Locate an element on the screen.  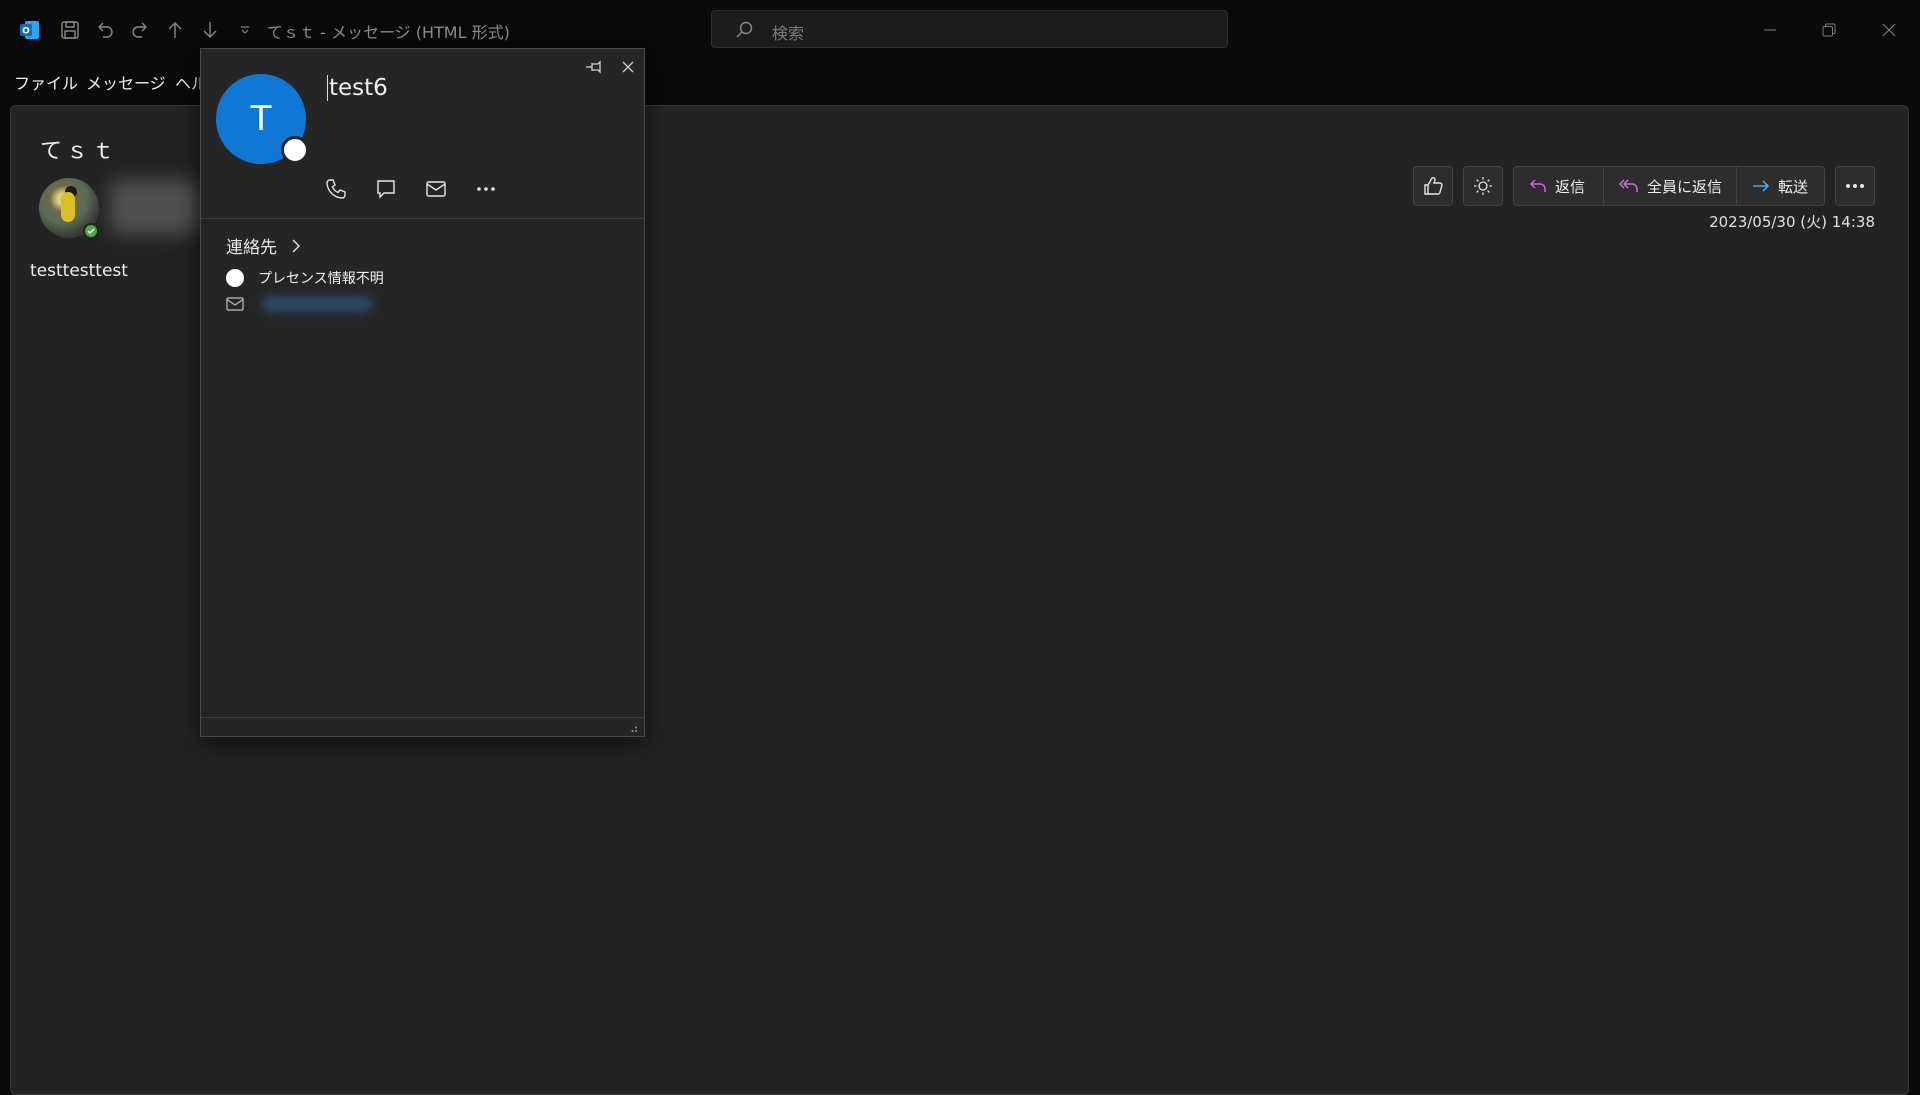
more-actions-button is located at coordinates (1855, 186).